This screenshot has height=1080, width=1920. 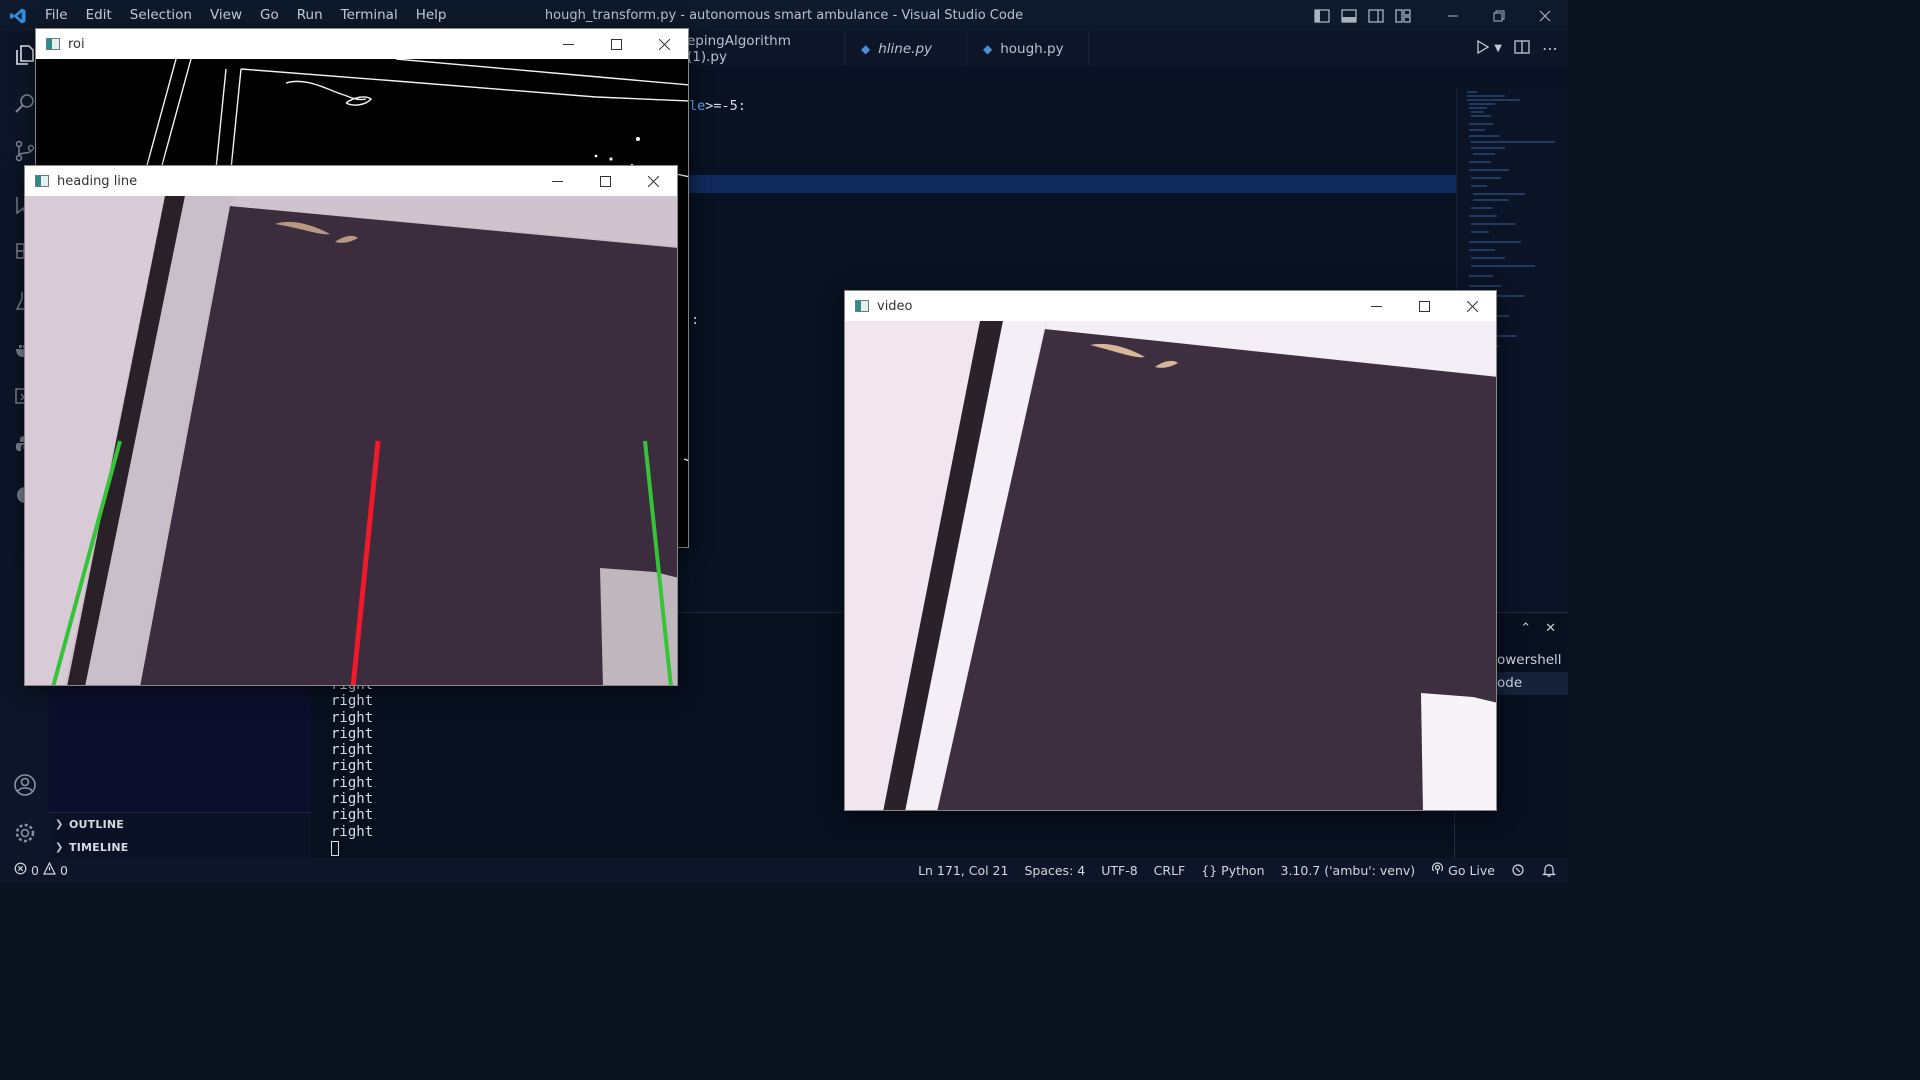 I want to click on language-label: Python, so click(x=1243, y=870).